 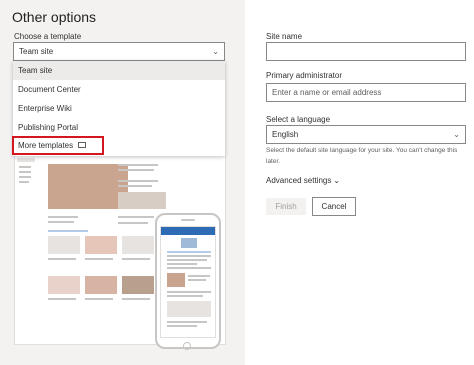 What do you see at coordinates (304, 75) in the screenshot?
I see `admin-label: Primary administrator` at bounding box center [304, 75].